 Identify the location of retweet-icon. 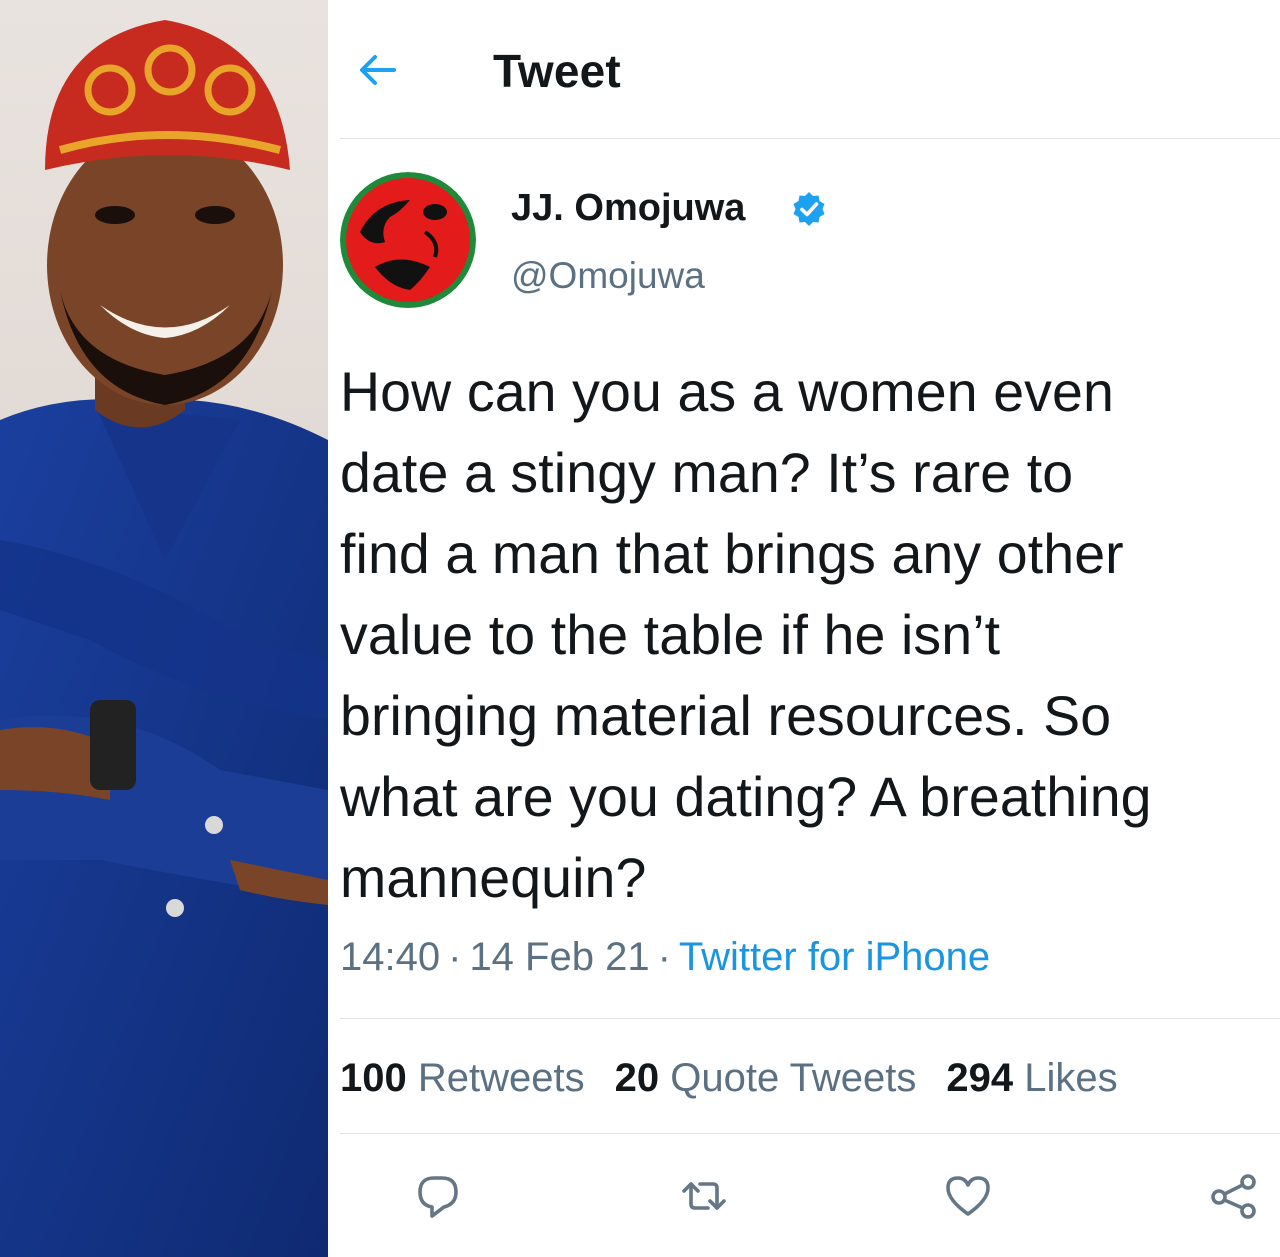
(704, 1196).